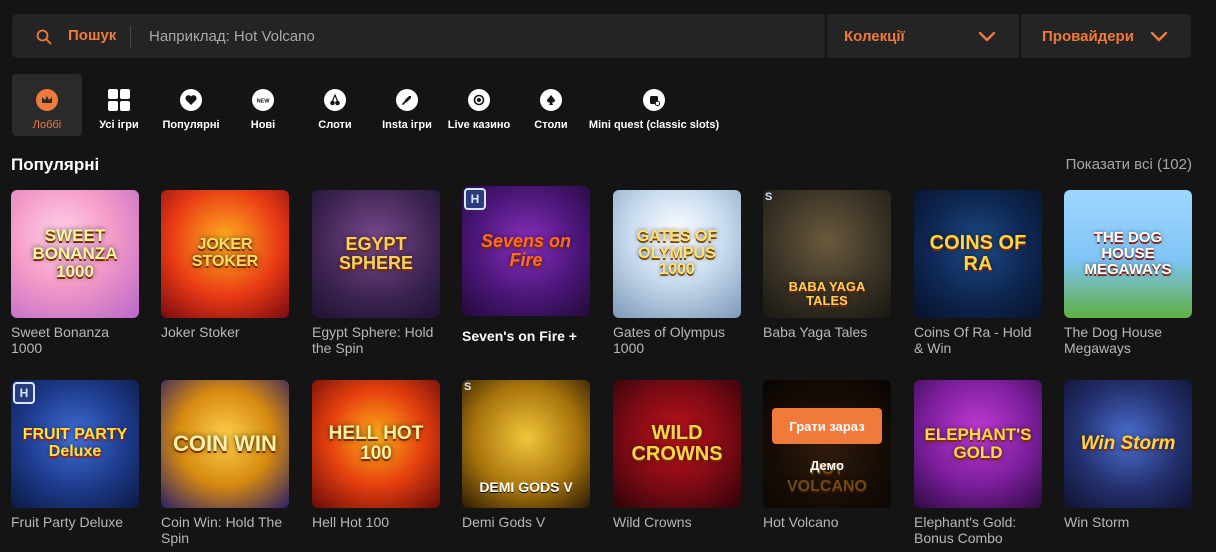  What do you see at coordinates (652, 522) in the screenshot?
I see `game-title: Wild Crowns` at bounding box center [652, 522].